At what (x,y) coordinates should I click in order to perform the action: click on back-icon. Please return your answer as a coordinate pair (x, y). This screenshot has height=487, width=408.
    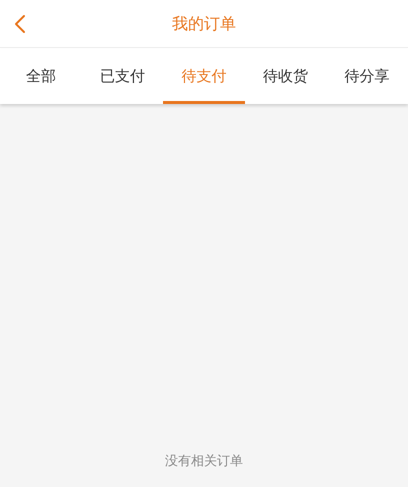
    Looking at the image, I should click on (20, 24).